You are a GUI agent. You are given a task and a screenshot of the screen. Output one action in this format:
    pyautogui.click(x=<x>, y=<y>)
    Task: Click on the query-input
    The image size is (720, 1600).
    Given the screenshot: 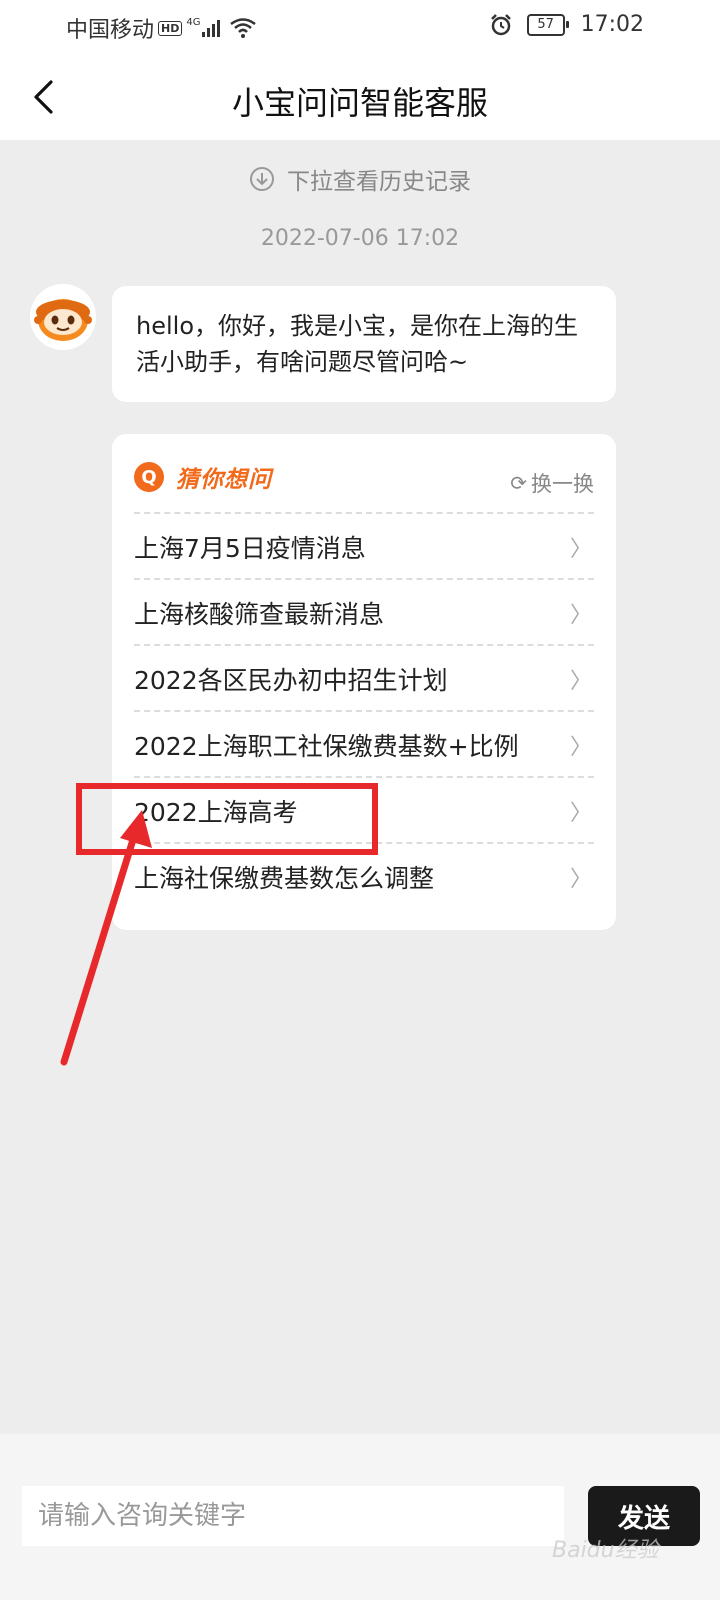 What is the action you would take?
    pyautogui.click(x=293, y=1516)
    